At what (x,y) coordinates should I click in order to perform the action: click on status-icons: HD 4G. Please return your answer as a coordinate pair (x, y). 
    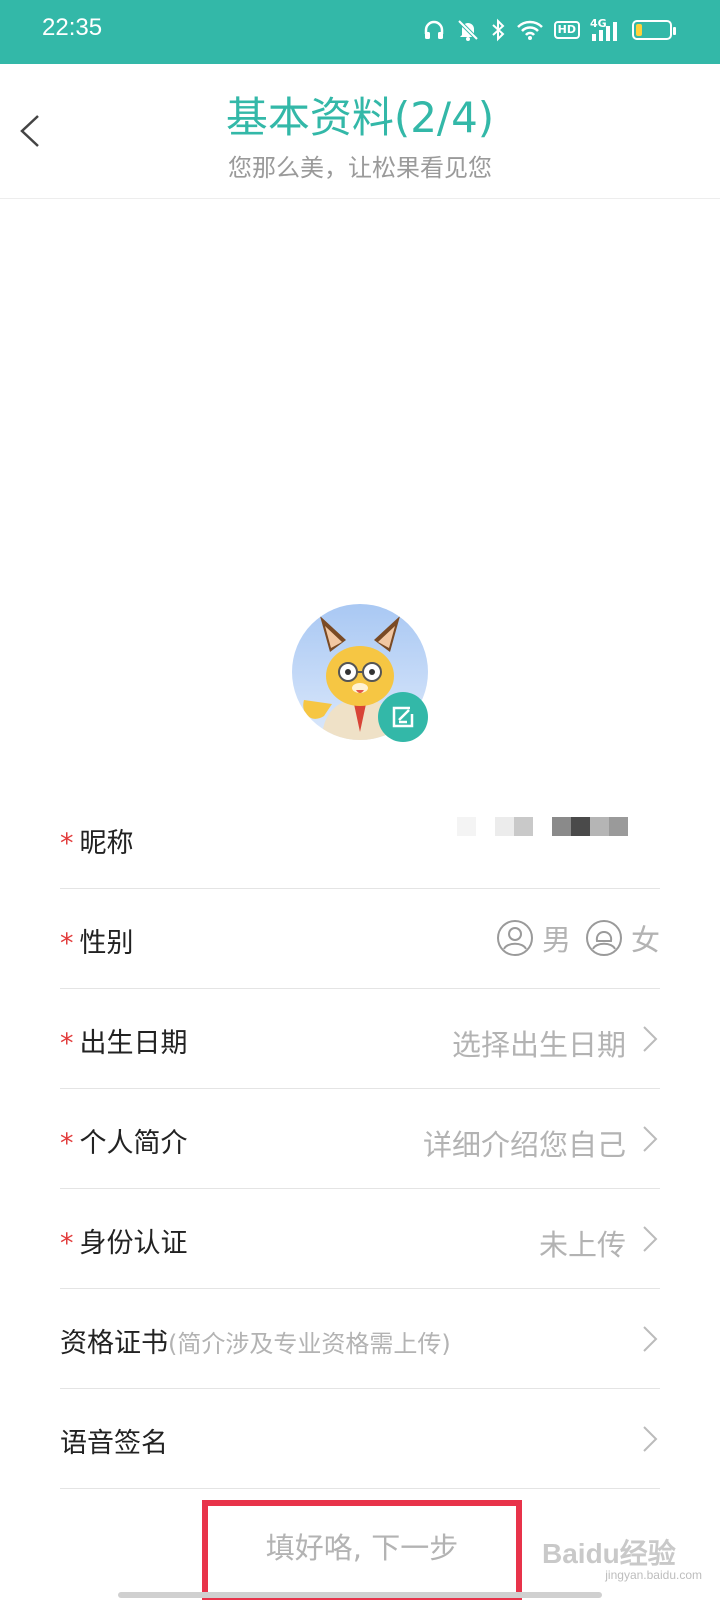
    Looking at the image, I should click on (549, 30).